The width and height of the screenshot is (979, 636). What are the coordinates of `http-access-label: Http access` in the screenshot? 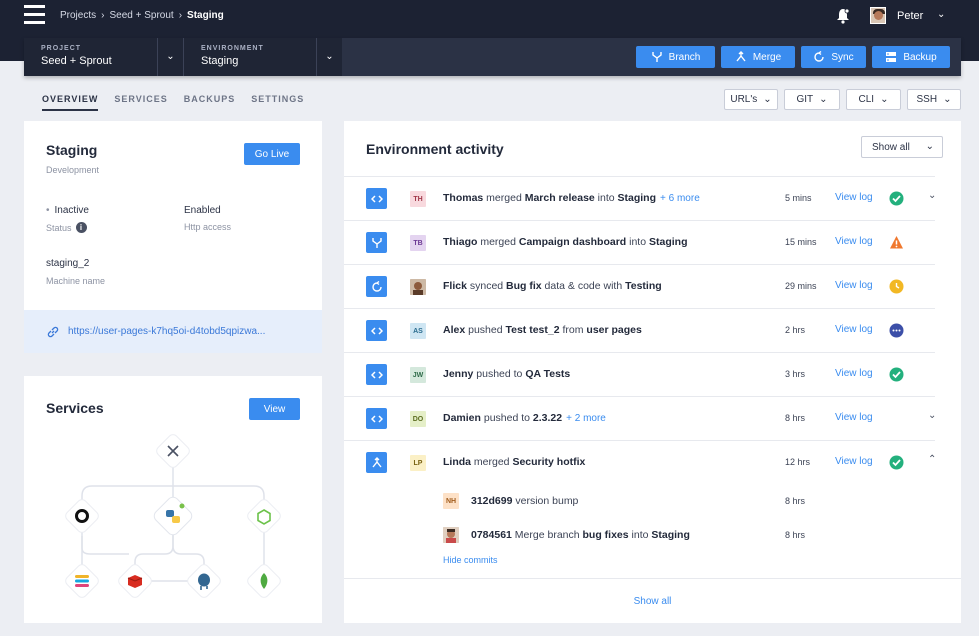 It's located at (208, 227).